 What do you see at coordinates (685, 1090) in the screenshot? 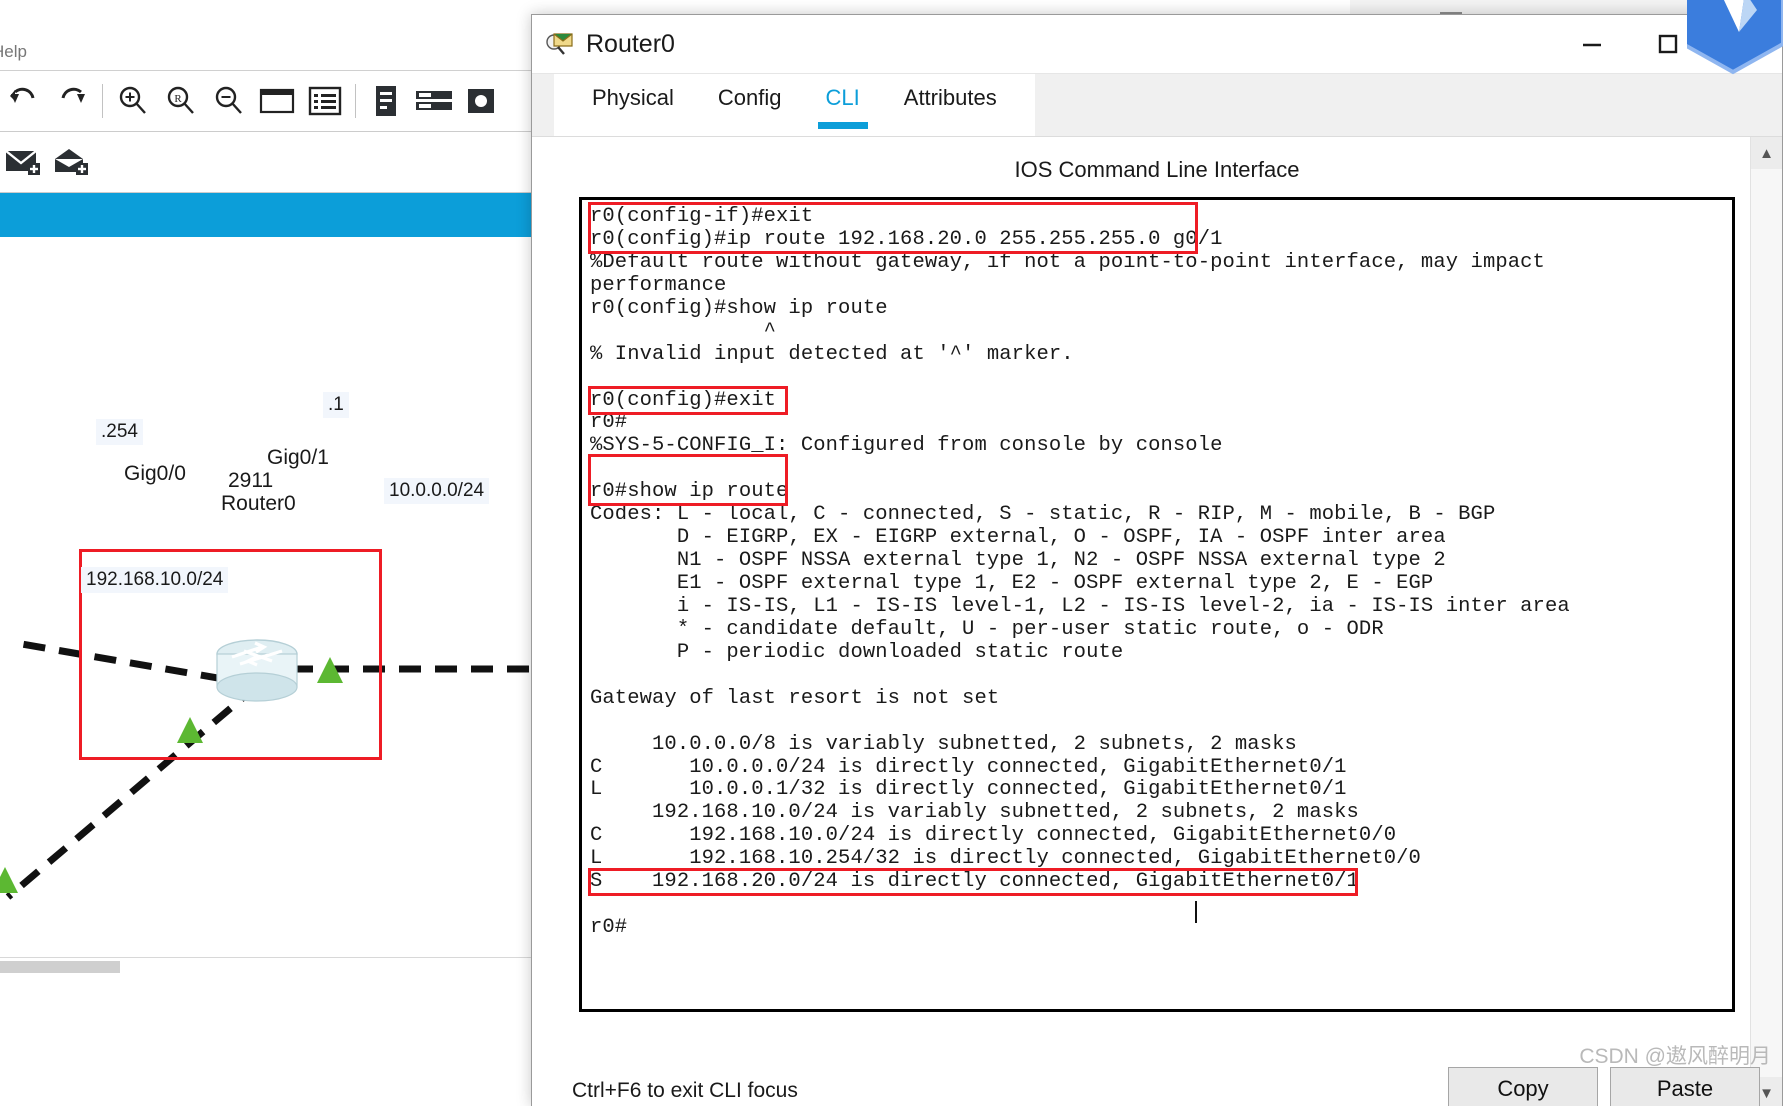
I see `cli-focus-hint: Ctrl+F6 to exit CLI focus` at bounding box center [685, 1090].